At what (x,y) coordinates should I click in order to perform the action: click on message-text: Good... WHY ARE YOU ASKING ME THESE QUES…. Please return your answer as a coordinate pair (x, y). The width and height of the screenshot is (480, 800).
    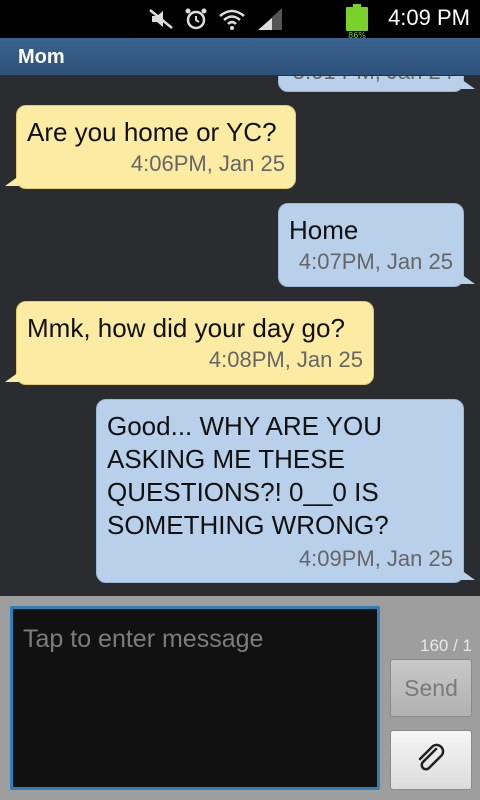
    Looking at the image, I should click on (248, 475).